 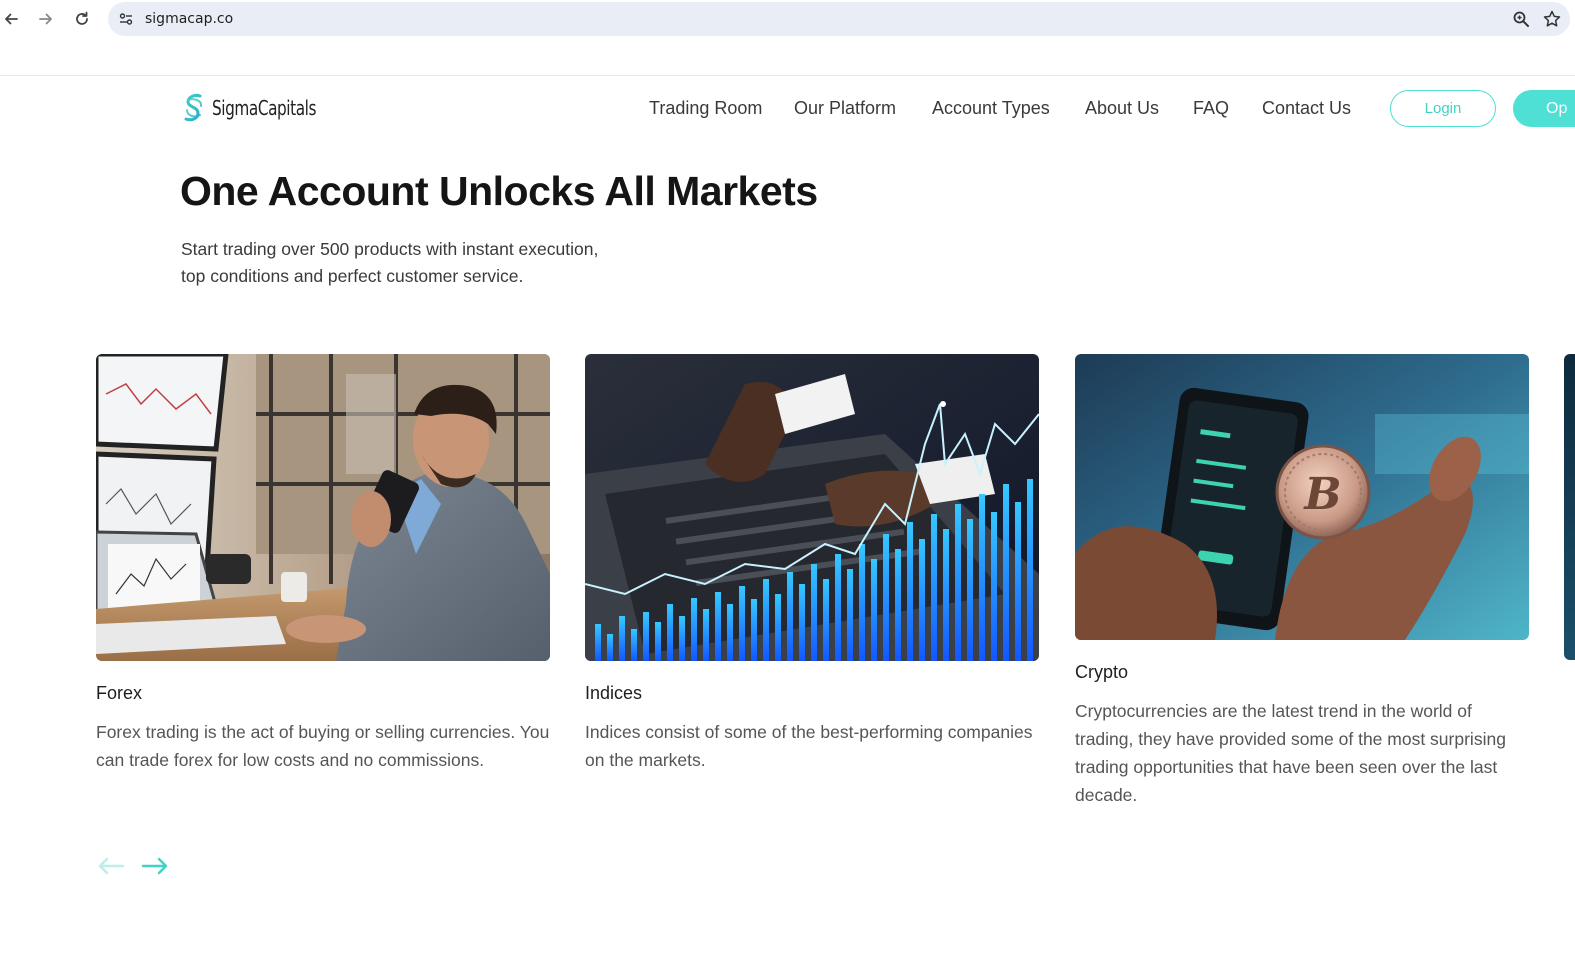 What do you see at coordinates (133, 866) in the screenshot?
I see `carousel-controls` at bounding box center [133, 866].